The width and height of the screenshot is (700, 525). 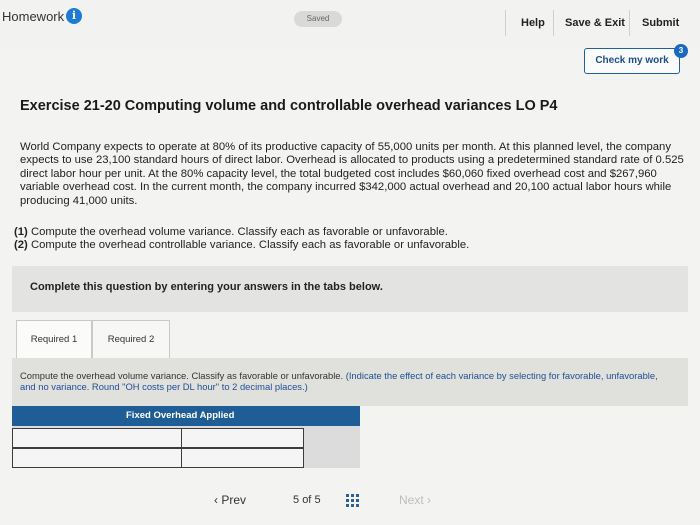 What do you see at coordinates (350, 24) in the screenshot?
I see `top-bar: Homework i Saved Help Save & Exit Submit` at bounding box center [350, 24].